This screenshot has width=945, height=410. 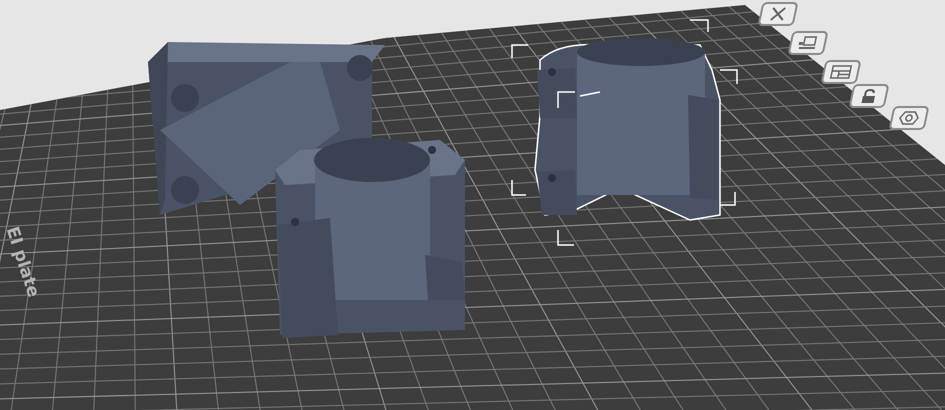 I want to click on clamp-model-drawing, so click(x=627, y=129).